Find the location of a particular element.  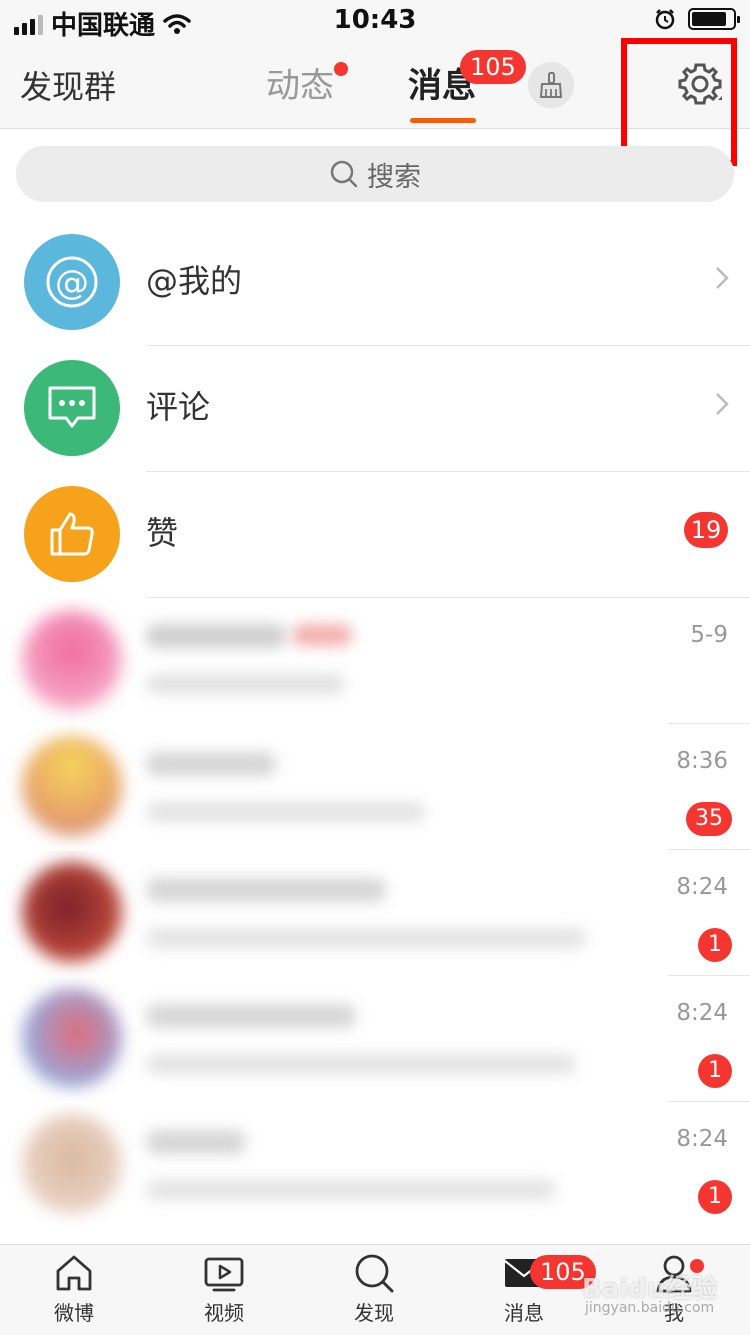

search-bar: 搜索 is located at coordinates (375, 174).